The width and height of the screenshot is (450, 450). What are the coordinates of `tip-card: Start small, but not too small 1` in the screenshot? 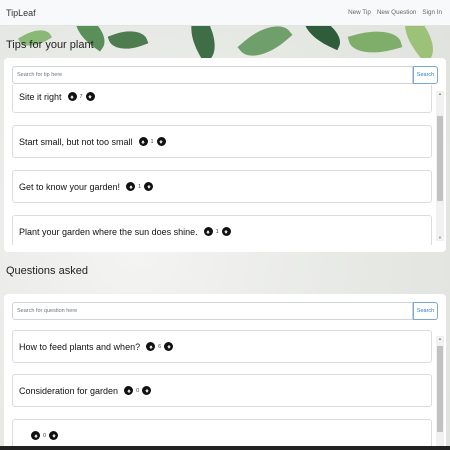 It's located at (222, 141).